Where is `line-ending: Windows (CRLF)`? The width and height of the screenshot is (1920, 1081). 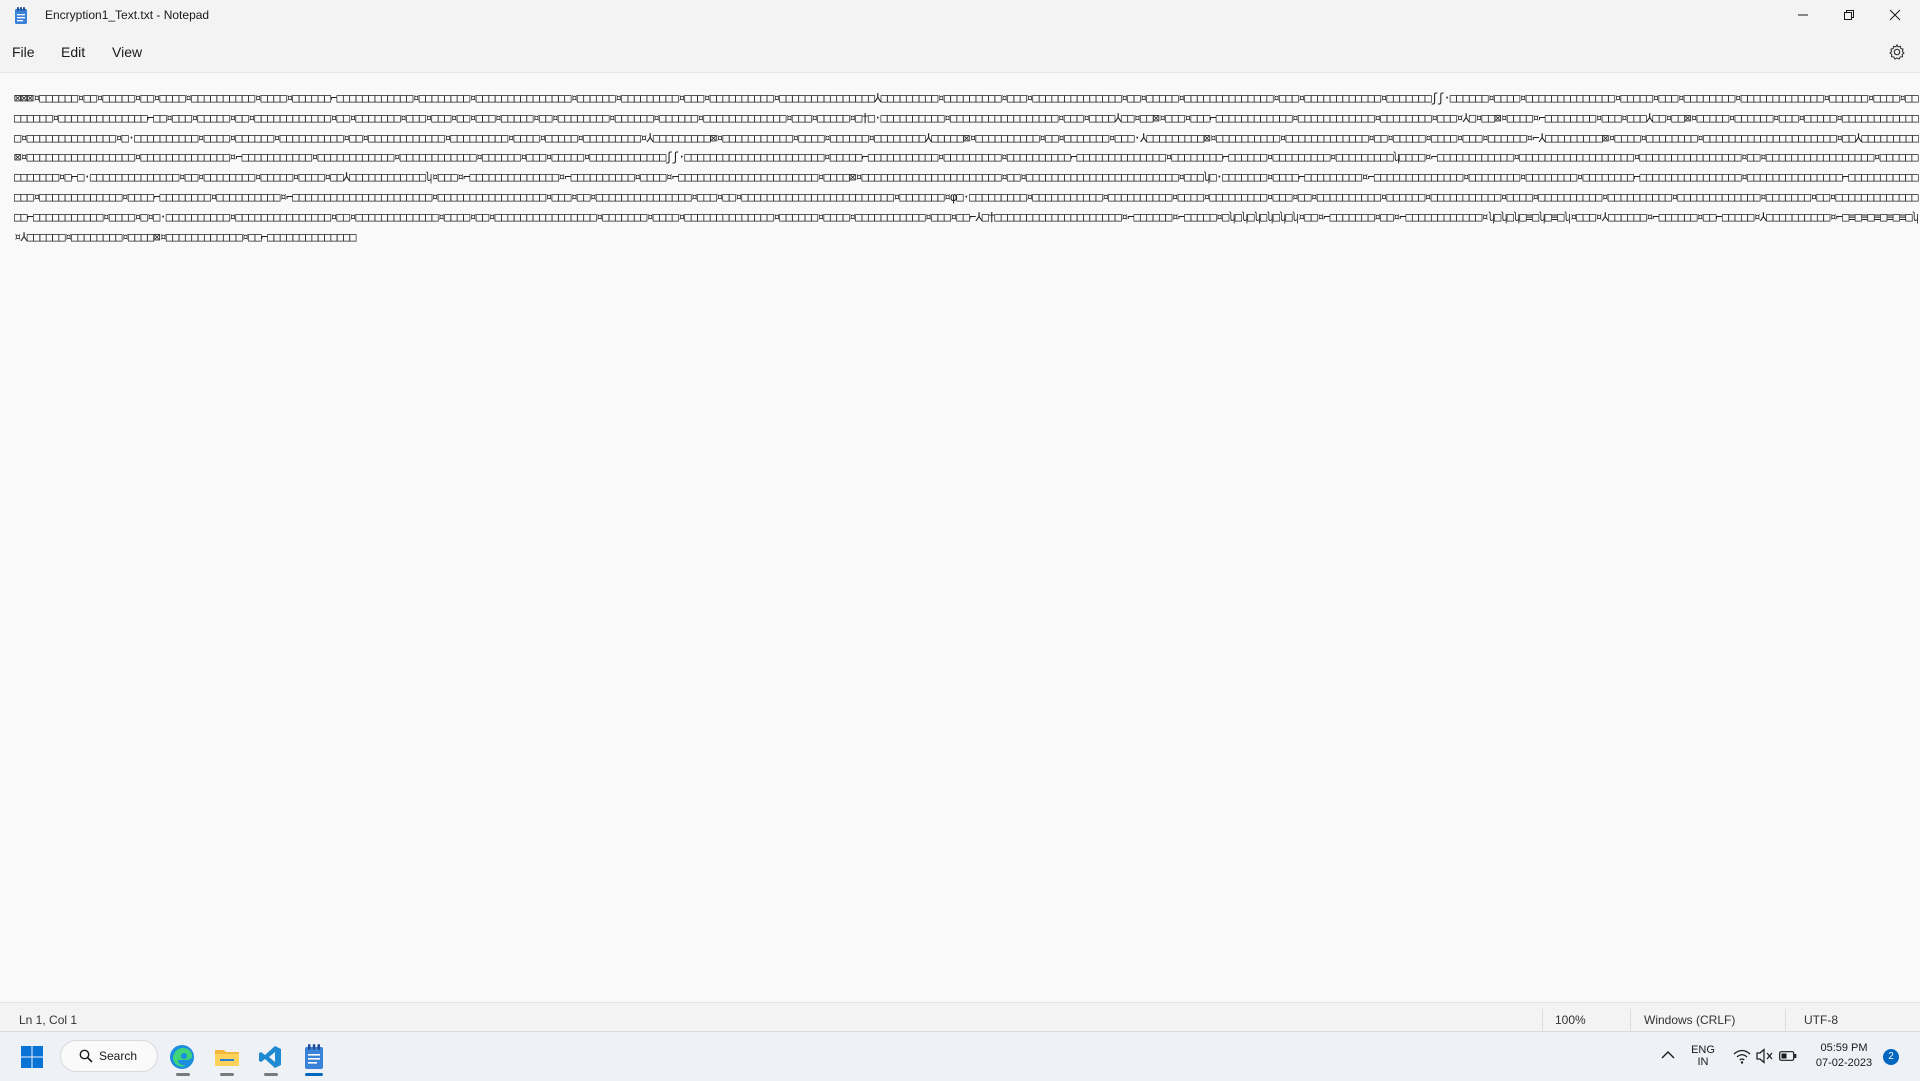
line-ending: Windows (CRLF) is located at coordinates (1689, 1020).